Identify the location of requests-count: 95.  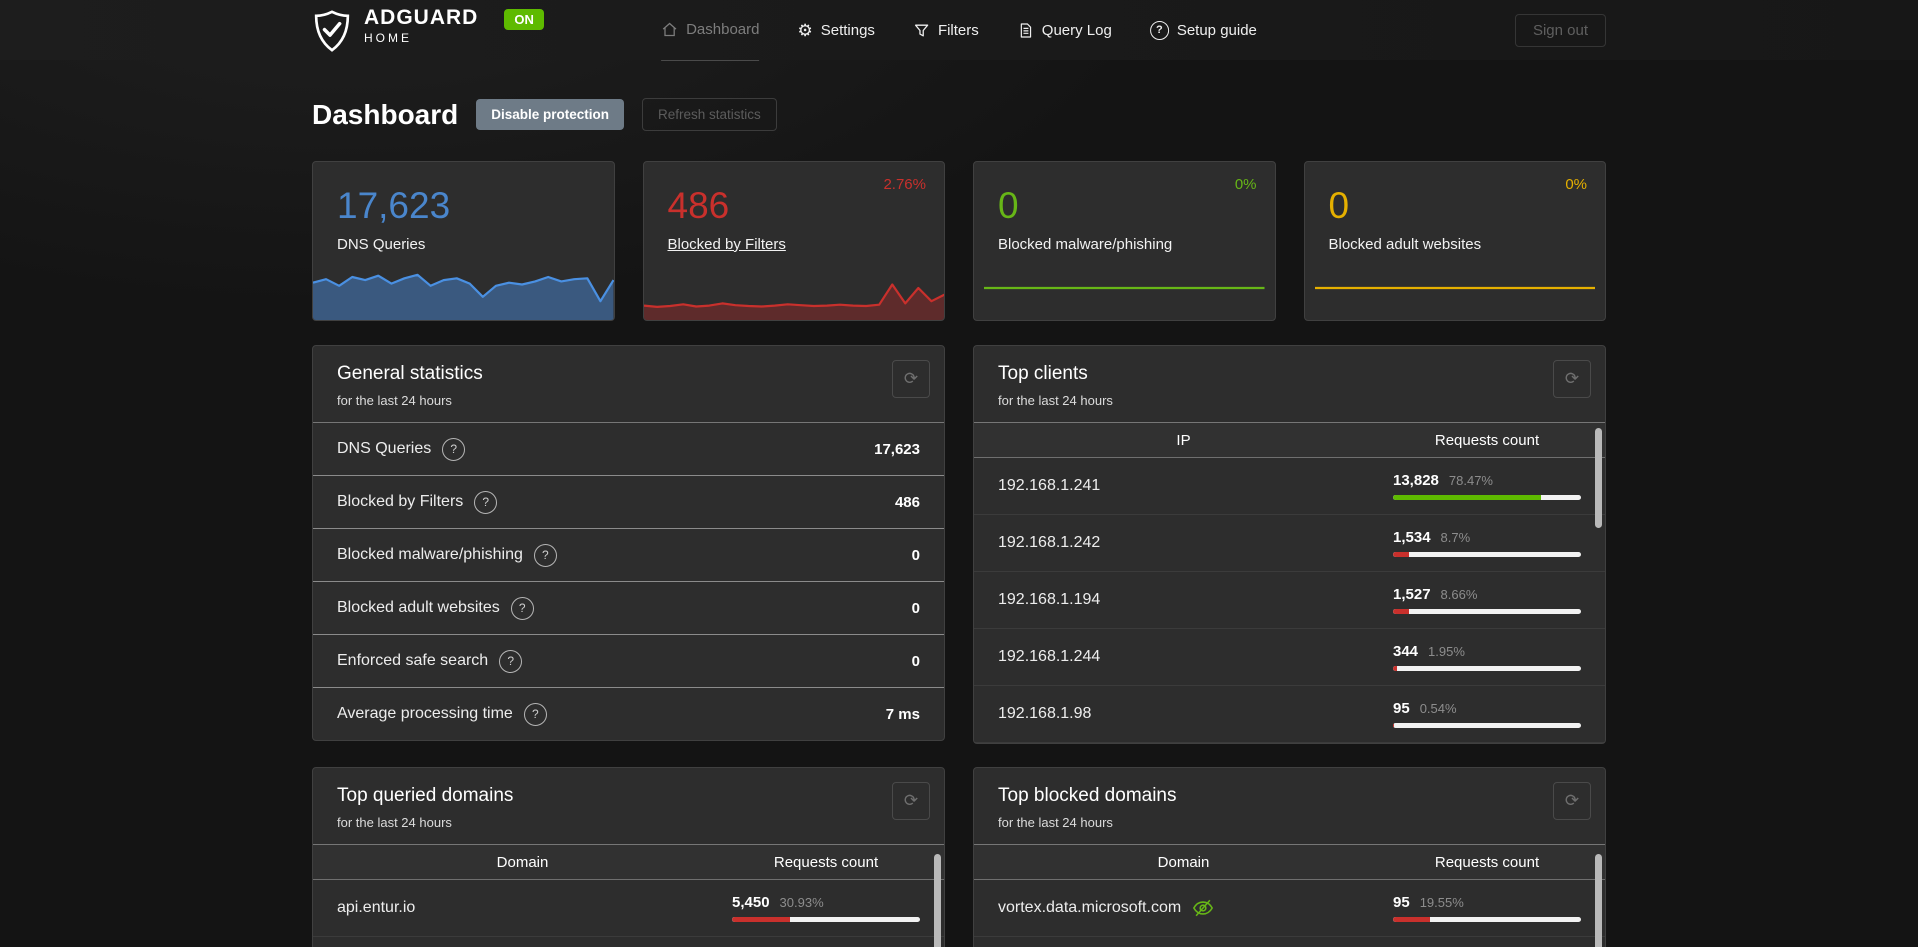
(1401, 902).